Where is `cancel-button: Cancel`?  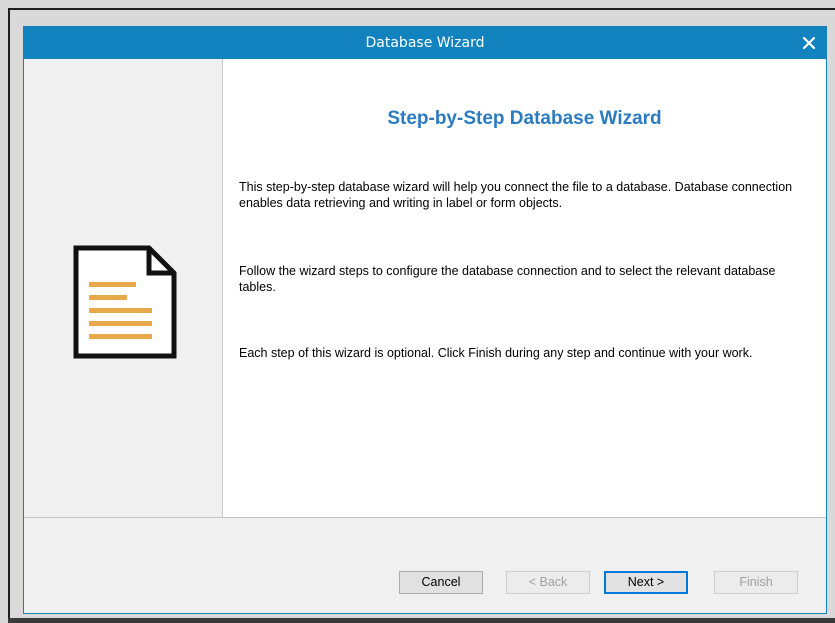 cancel-button: Cancel is located at coordinates (441, 582).